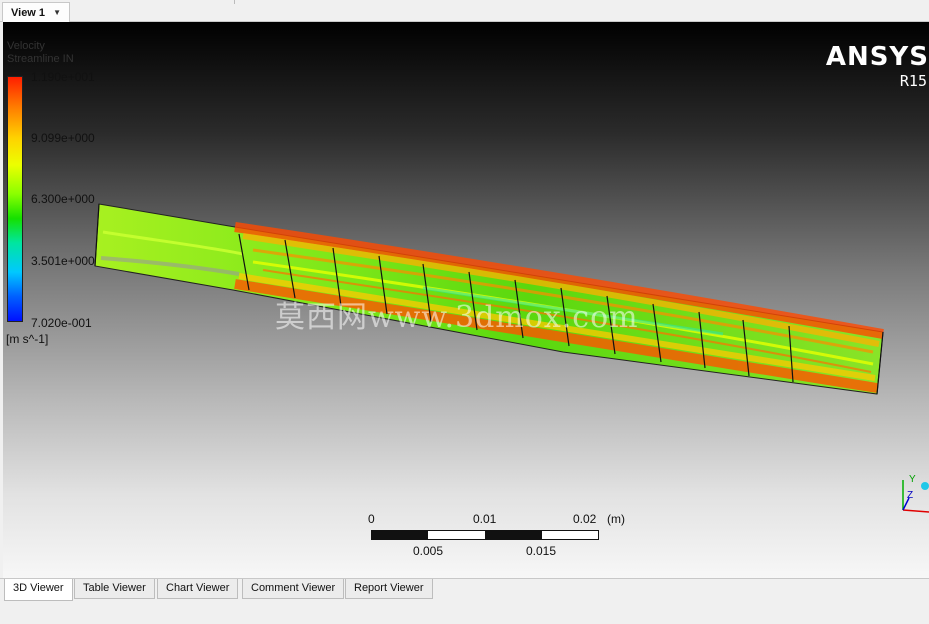  Describe the element at coordinates (293, 589) in the screenshot. I see `tab-comment-viewer: Comment Viewer` at that location.